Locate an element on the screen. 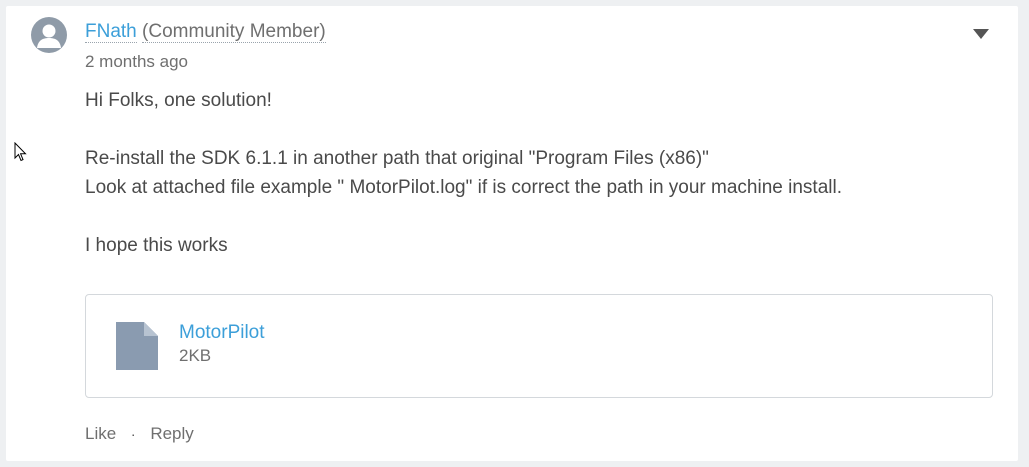  avatar is located at coordinates (49, 35).